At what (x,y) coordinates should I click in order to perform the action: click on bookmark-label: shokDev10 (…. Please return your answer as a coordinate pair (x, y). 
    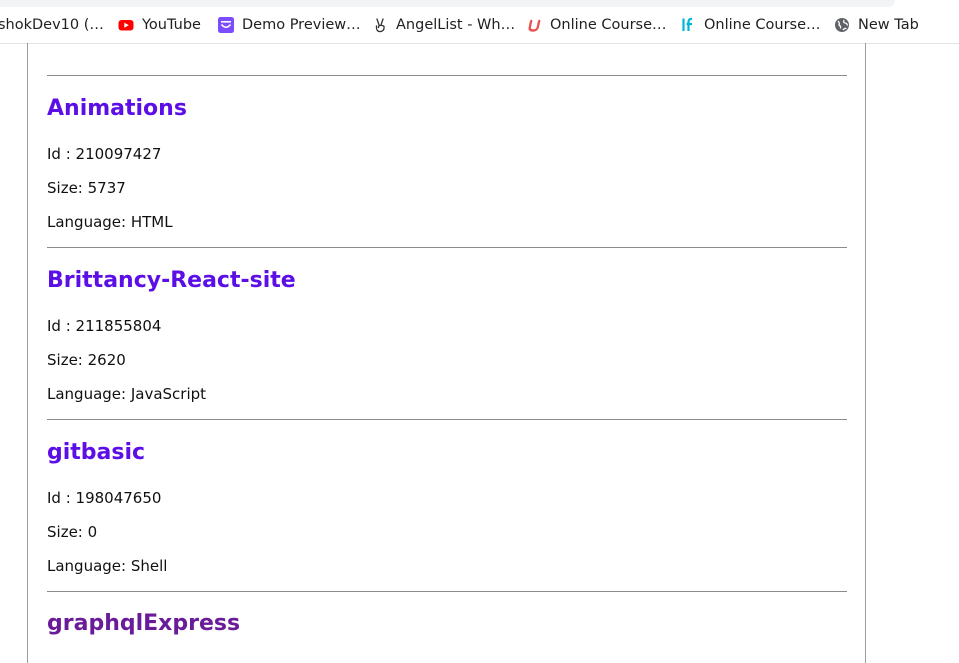
    Looking at the image, I should click on (52, 25).